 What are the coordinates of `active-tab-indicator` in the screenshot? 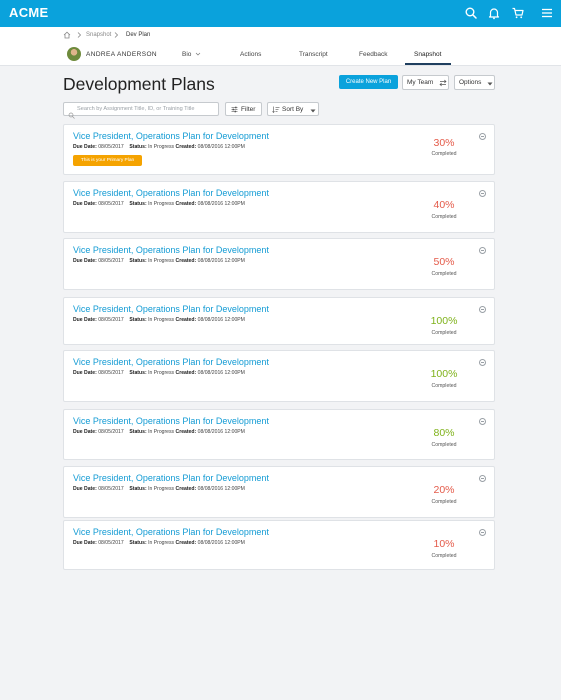 It's located at (428, 64).